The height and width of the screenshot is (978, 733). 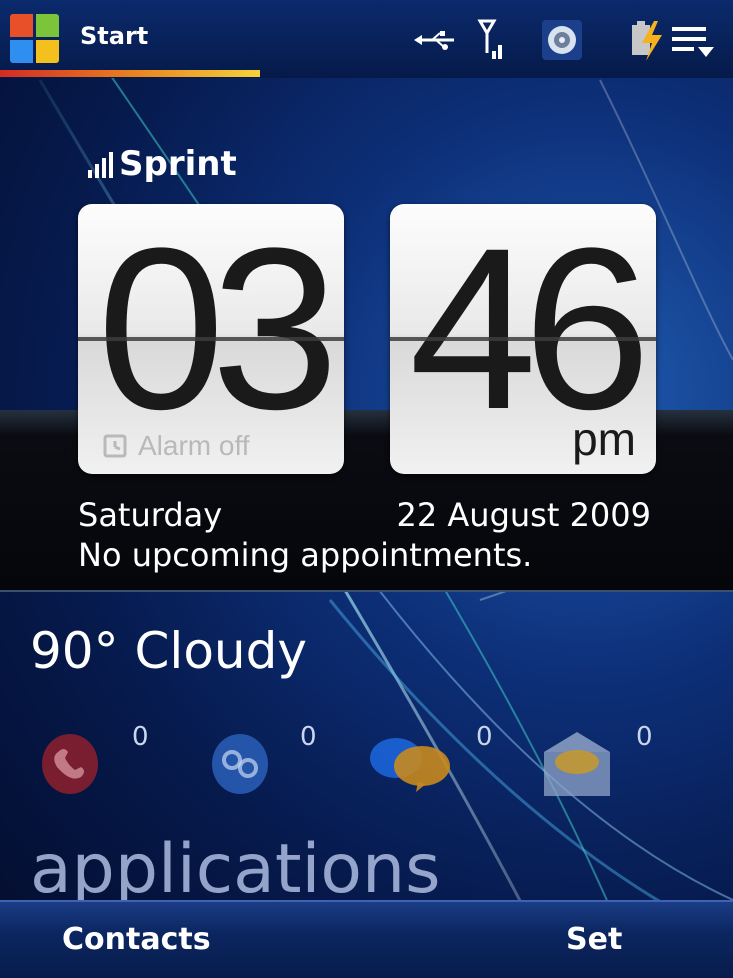 What do you see at coordinates (194, 445) in the screenshot?
I see `alarm-status-label: Alarm off` at bounding box center [194, 445].